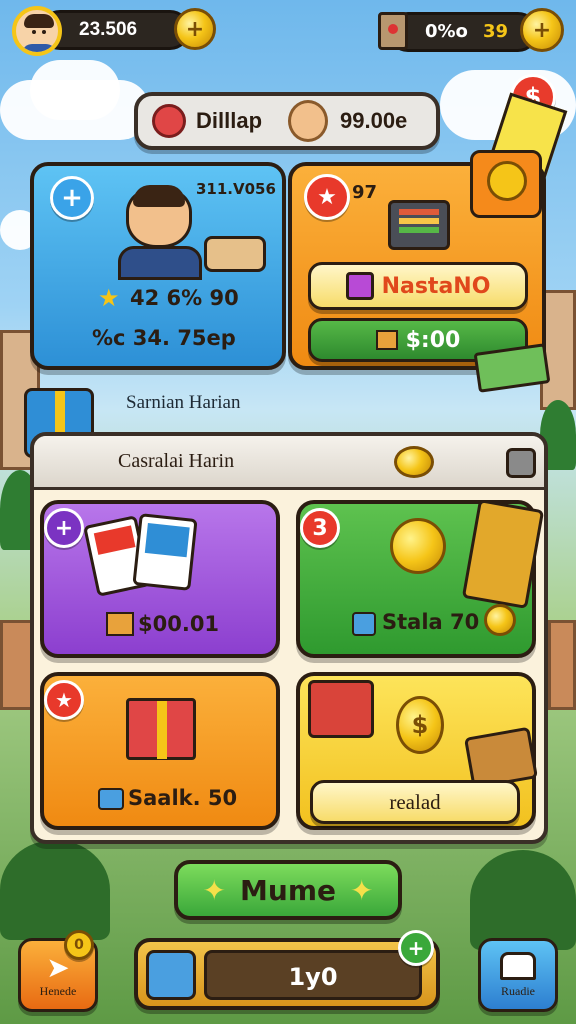 Image resolution: width=576 pixels, height=1024 pixels. Describe the element at coordinates (308, 121) in the screenshot. I see `character-face-icon` at that location.